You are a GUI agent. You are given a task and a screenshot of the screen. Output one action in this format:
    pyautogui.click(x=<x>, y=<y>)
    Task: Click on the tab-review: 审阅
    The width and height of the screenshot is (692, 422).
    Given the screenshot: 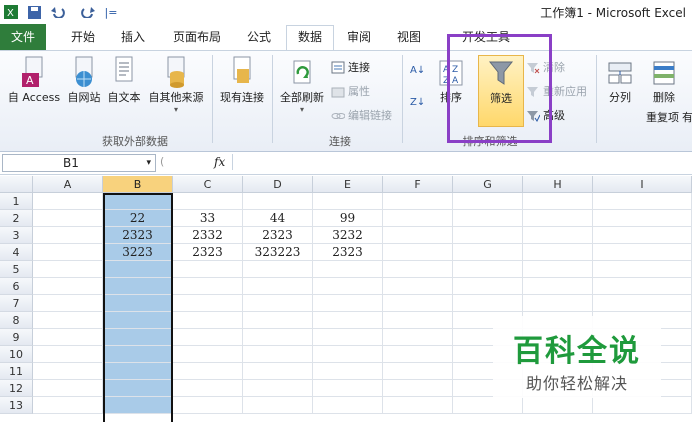 What is the action you would take?
    pyautogui.click(x=359, y=37)
    